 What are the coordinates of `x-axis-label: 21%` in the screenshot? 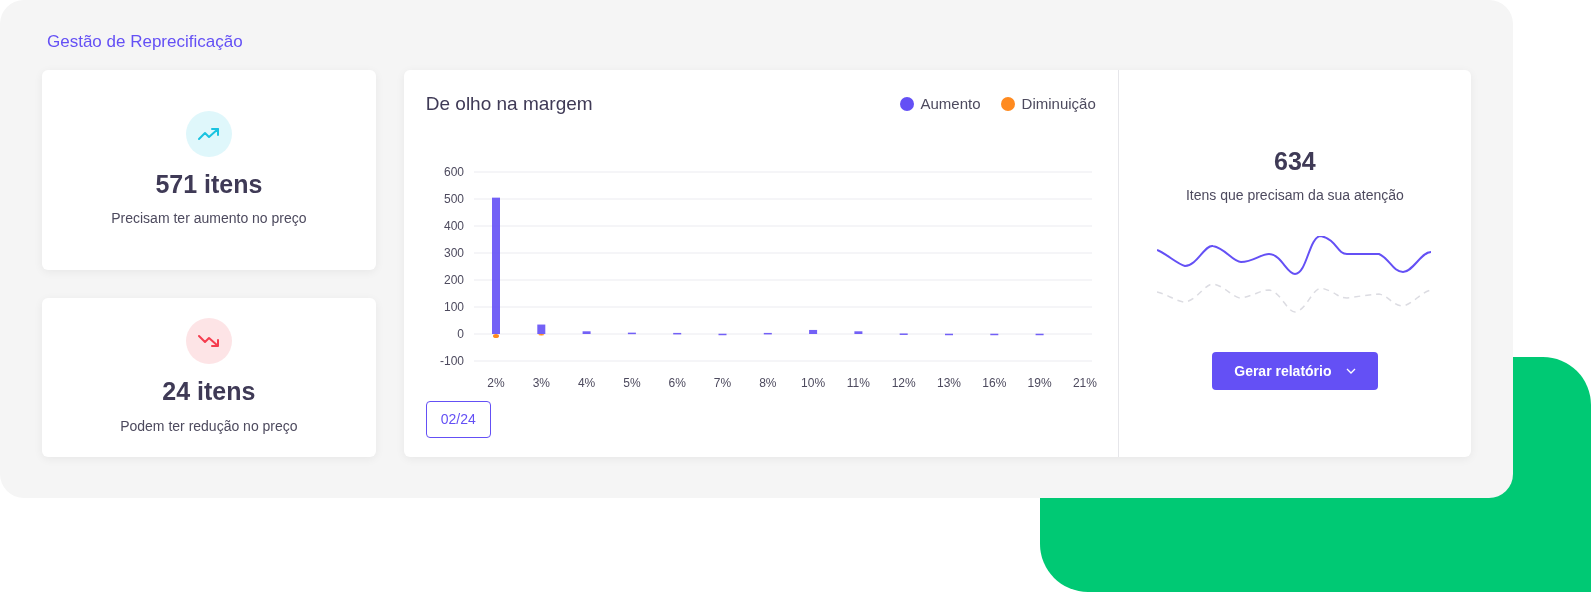 It's located at (1084, 382).